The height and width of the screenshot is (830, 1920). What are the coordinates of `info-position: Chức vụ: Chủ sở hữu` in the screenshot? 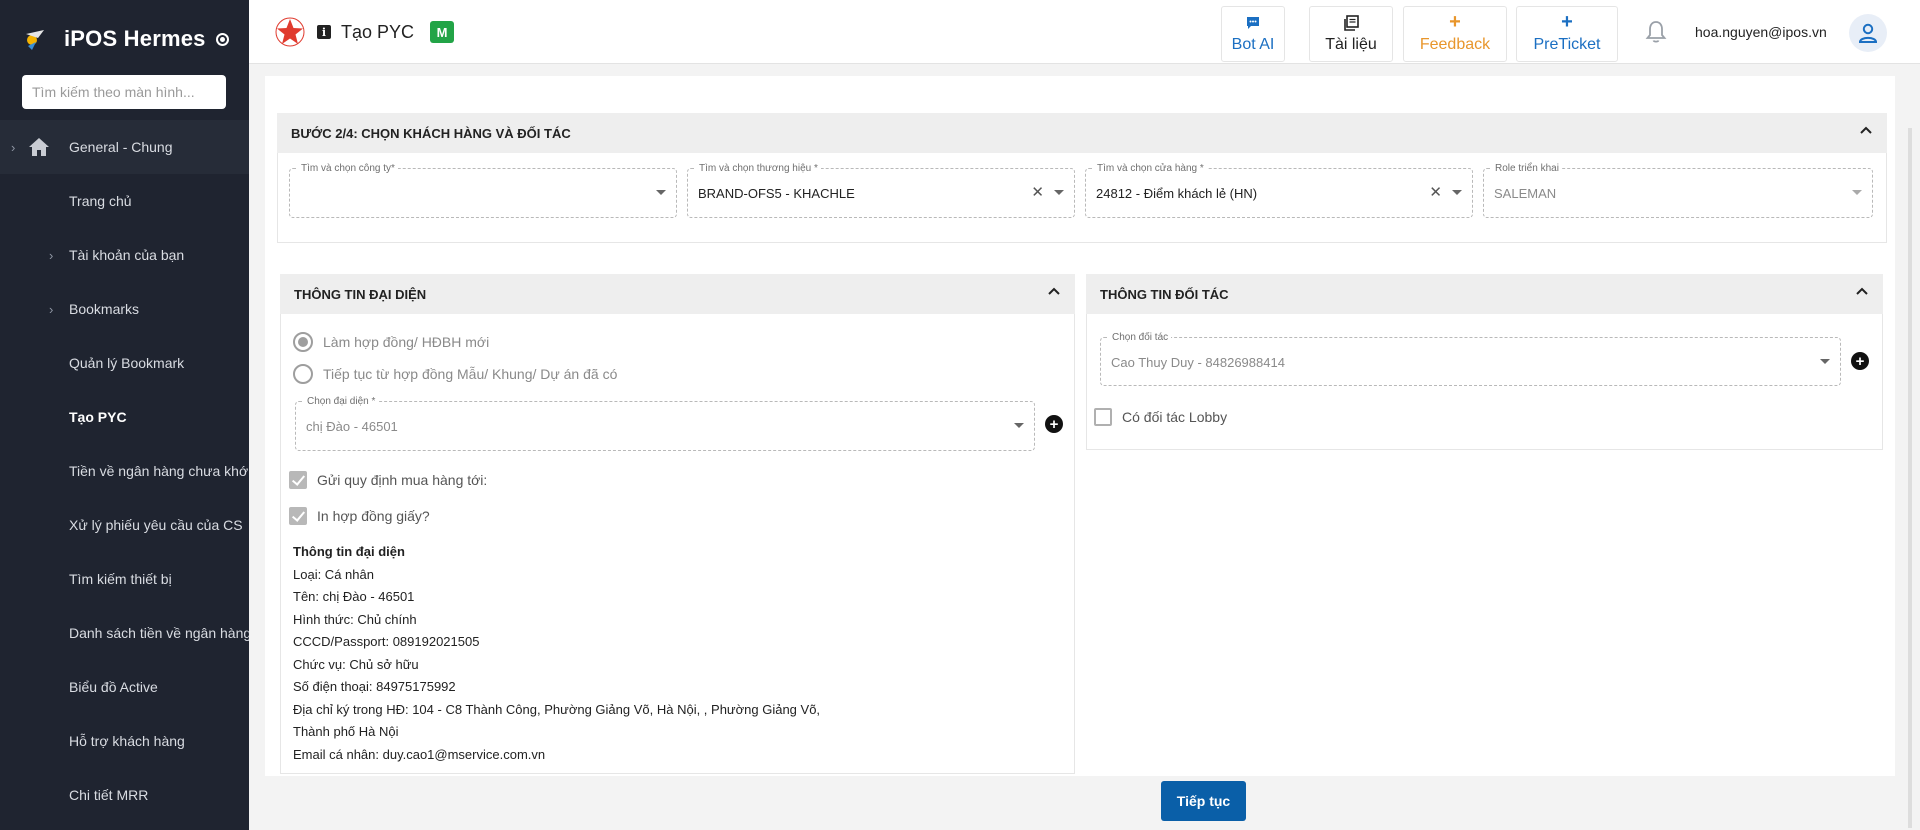 It's located at (356, 664).